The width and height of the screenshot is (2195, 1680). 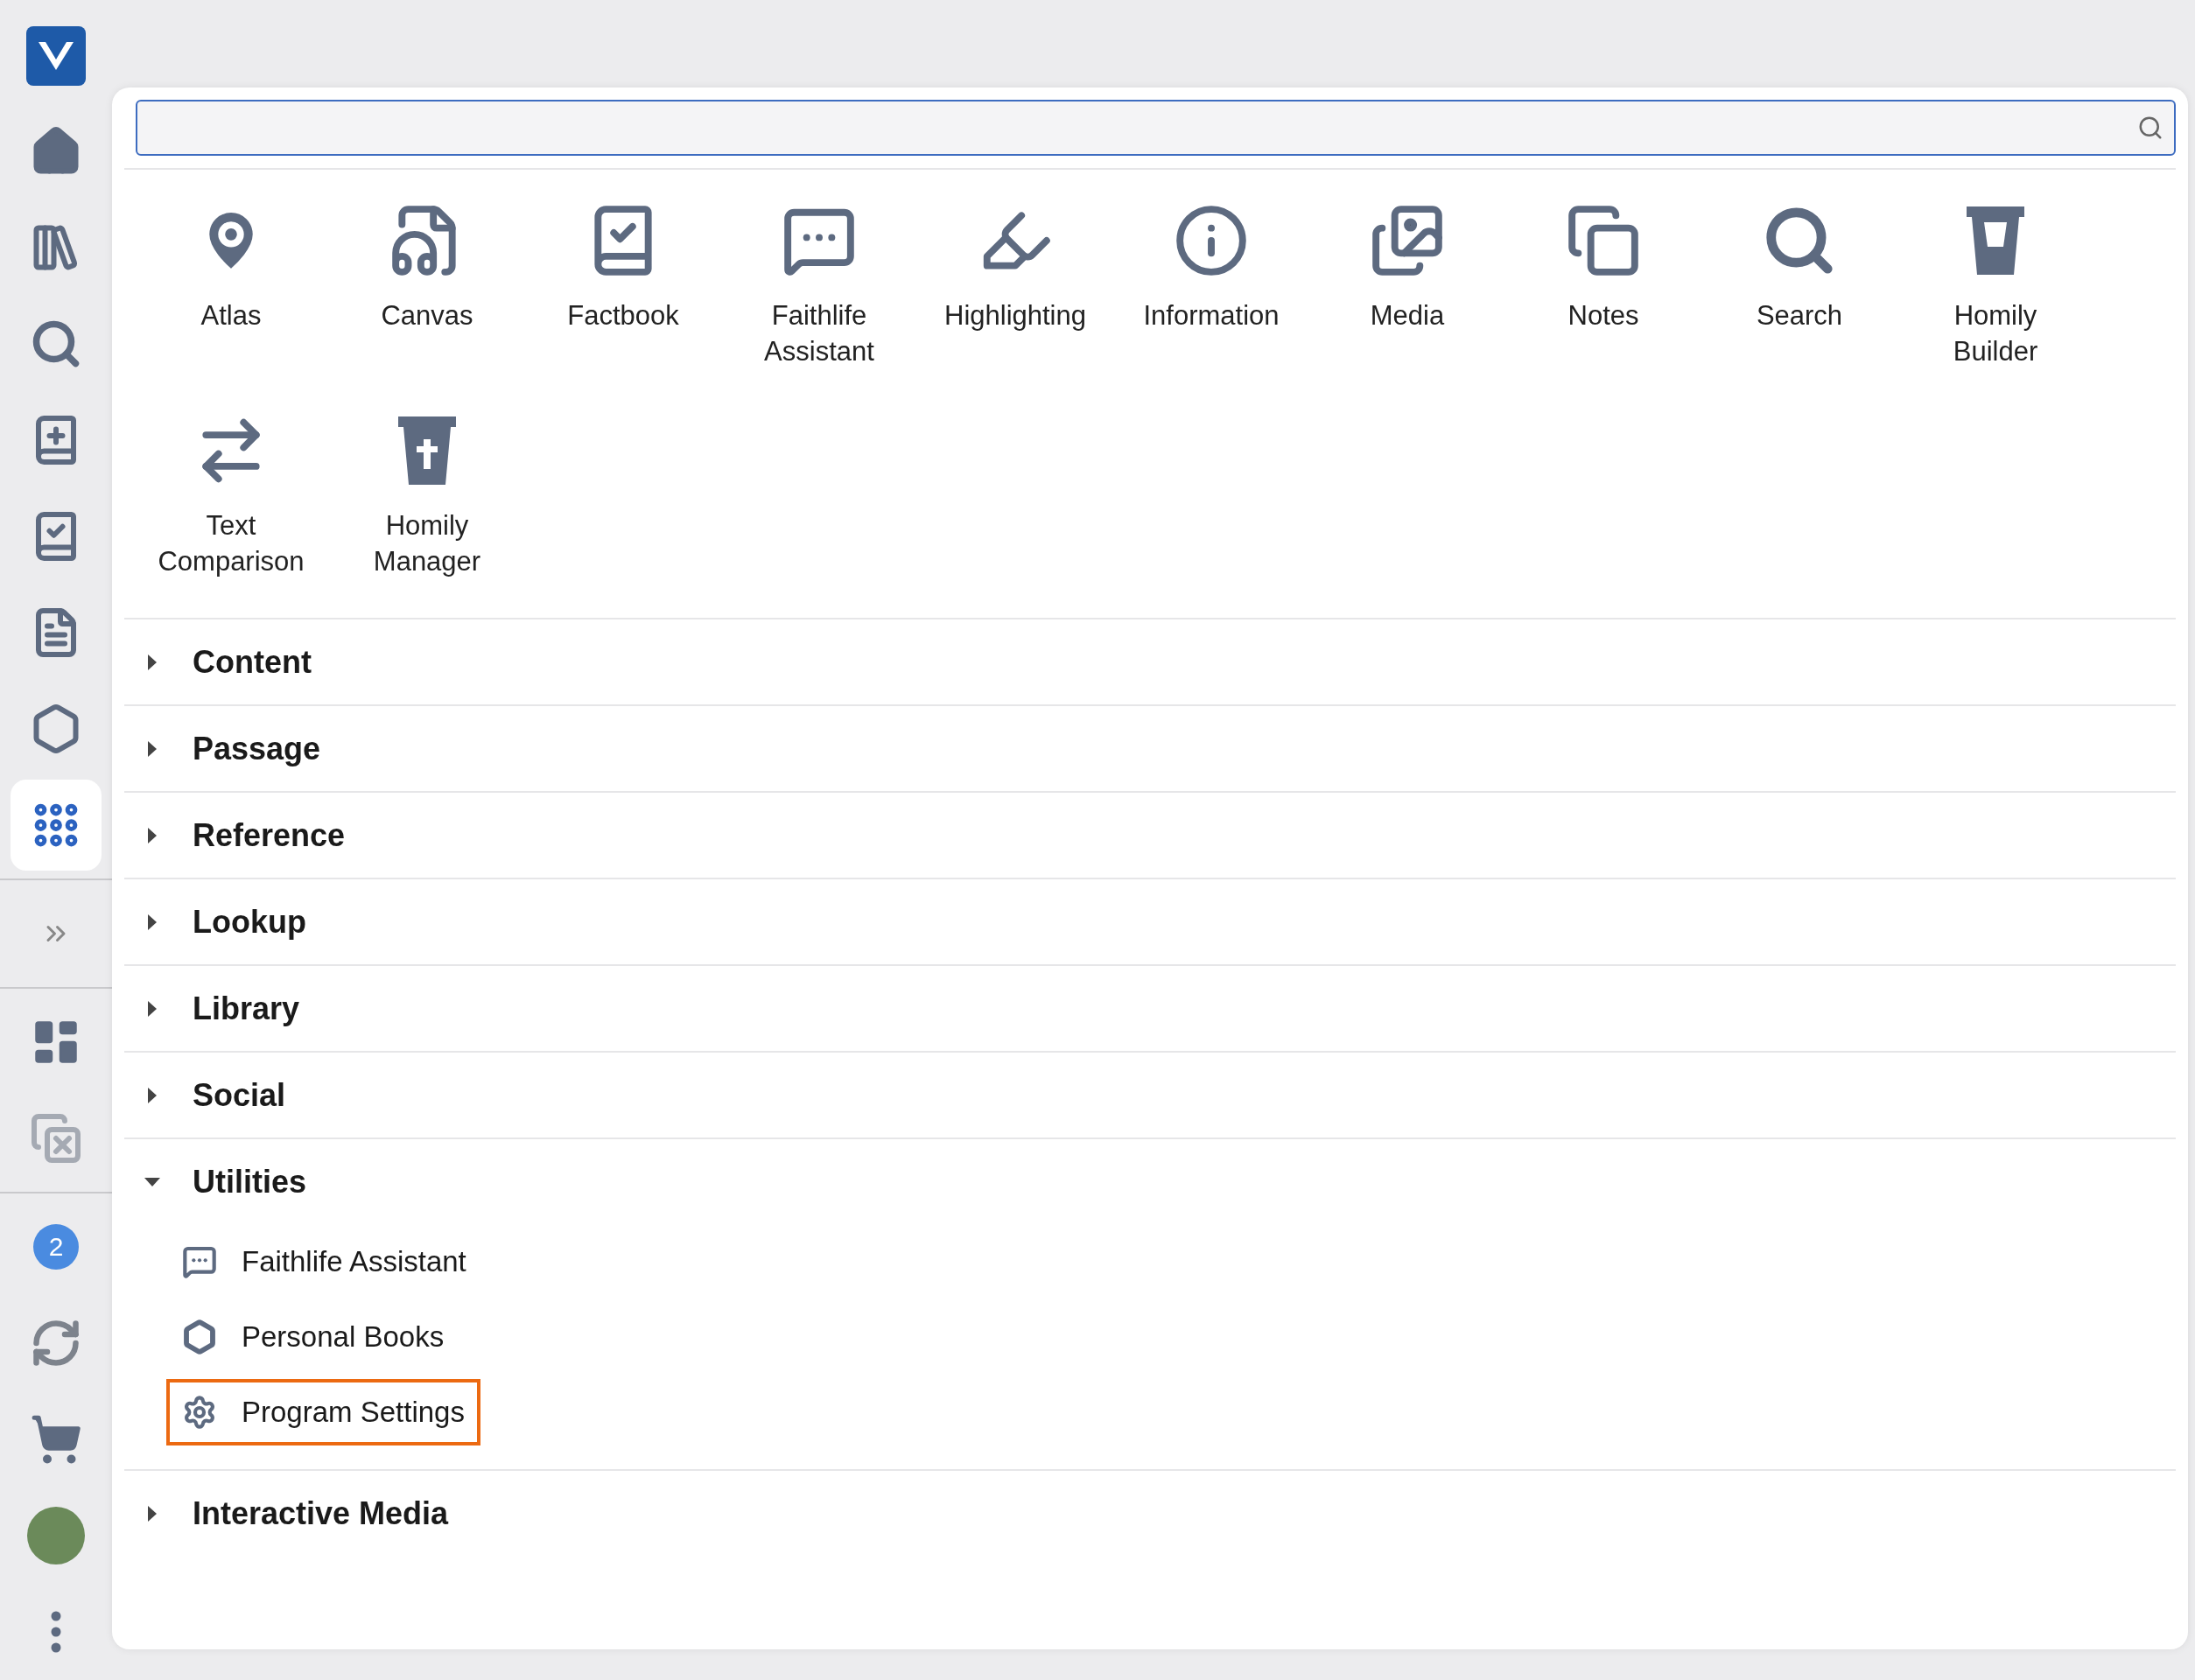 What do you see at coordinates (56, 1247) in the screenshot?
I see `notification-badge: 2` at bounding box center [56, 1247].